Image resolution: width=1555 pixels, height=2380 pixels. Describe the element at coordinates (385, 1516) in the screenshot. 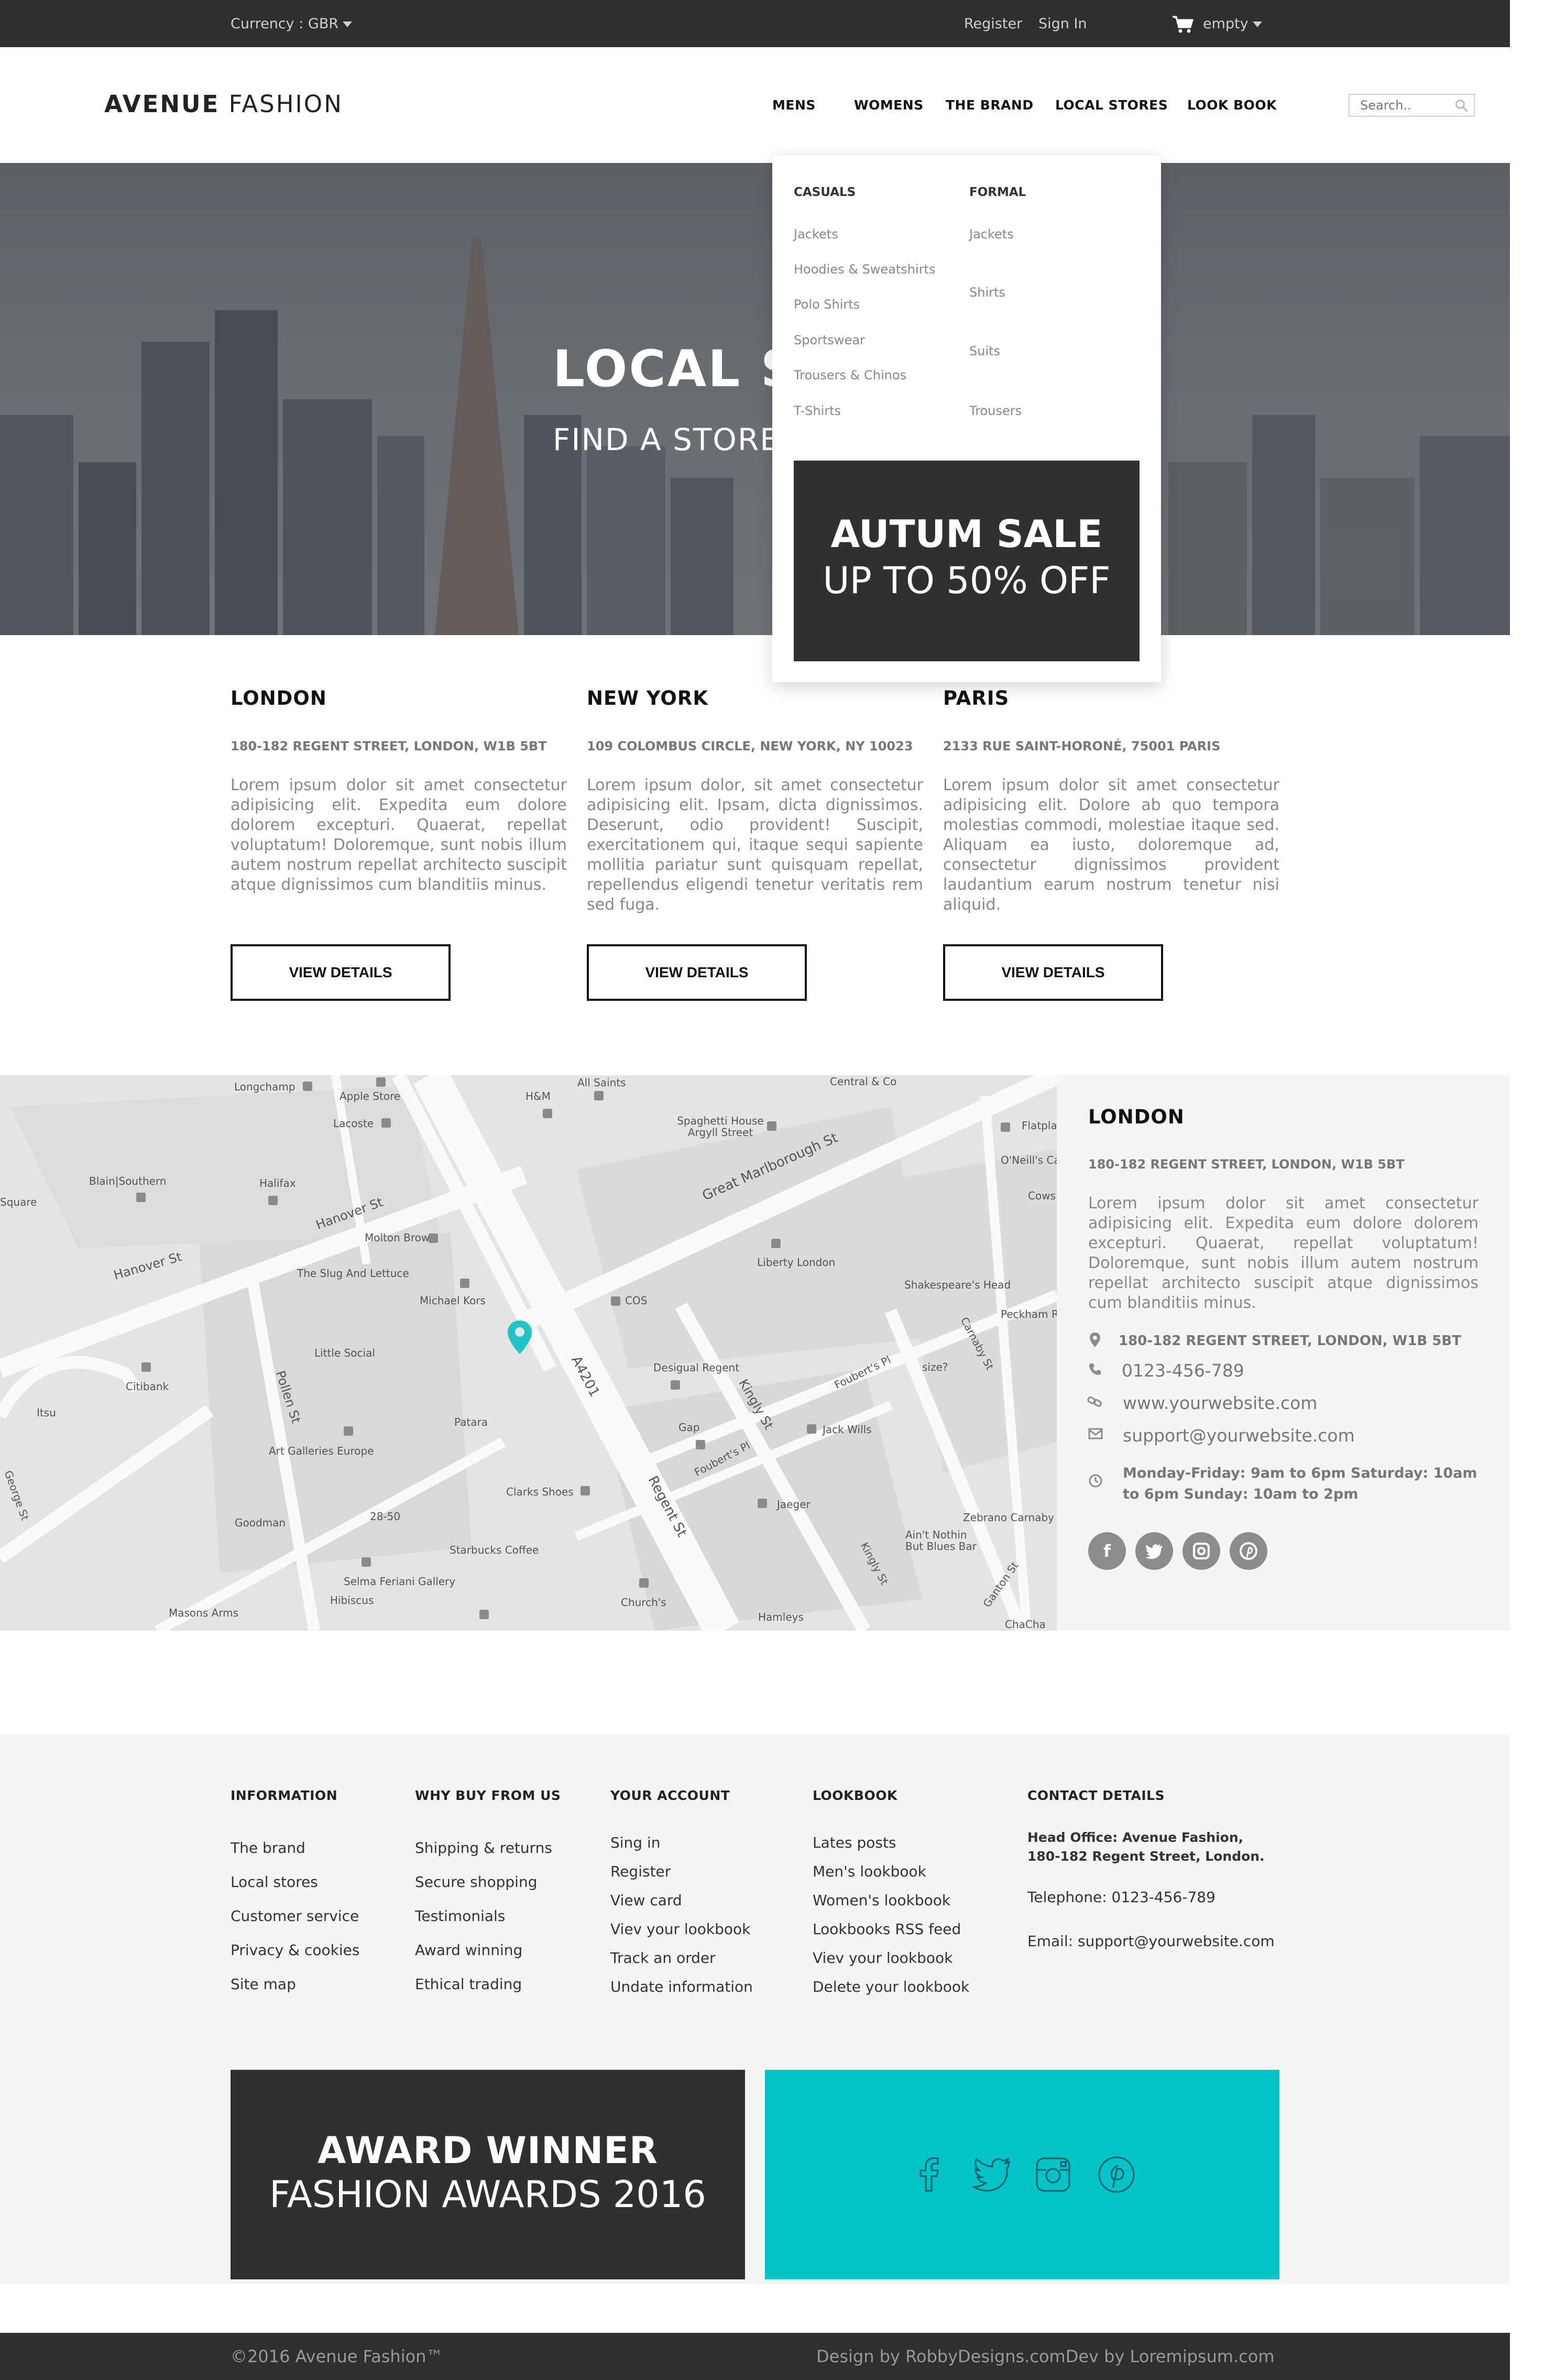

I see `map-label: 28-50` at that location.